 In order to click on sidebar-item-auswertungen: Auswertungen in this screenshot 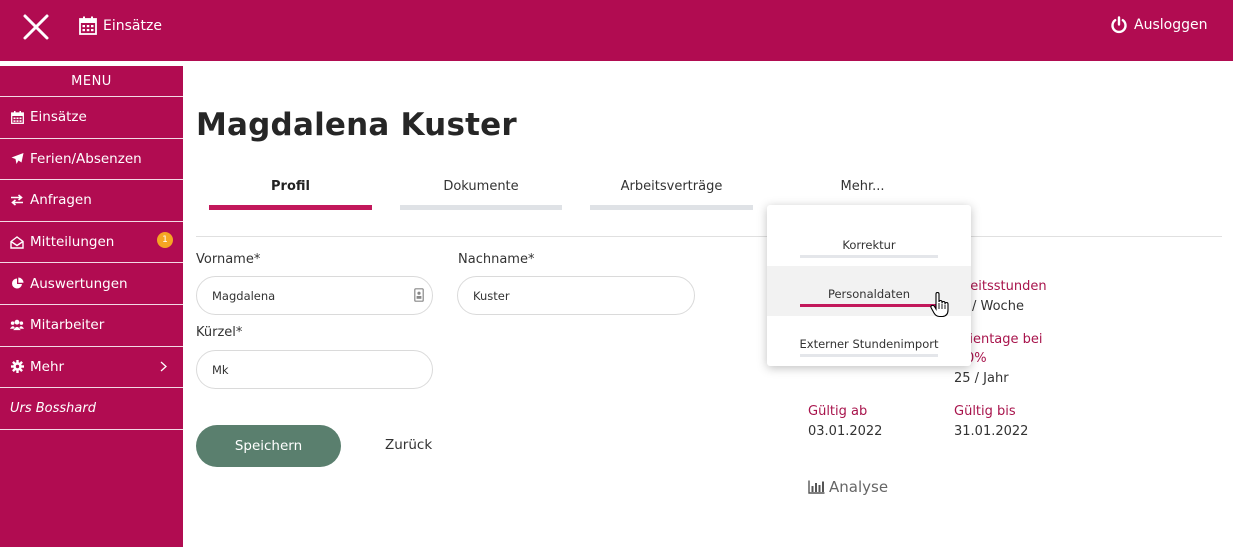, I will do `click(91, 284)`.